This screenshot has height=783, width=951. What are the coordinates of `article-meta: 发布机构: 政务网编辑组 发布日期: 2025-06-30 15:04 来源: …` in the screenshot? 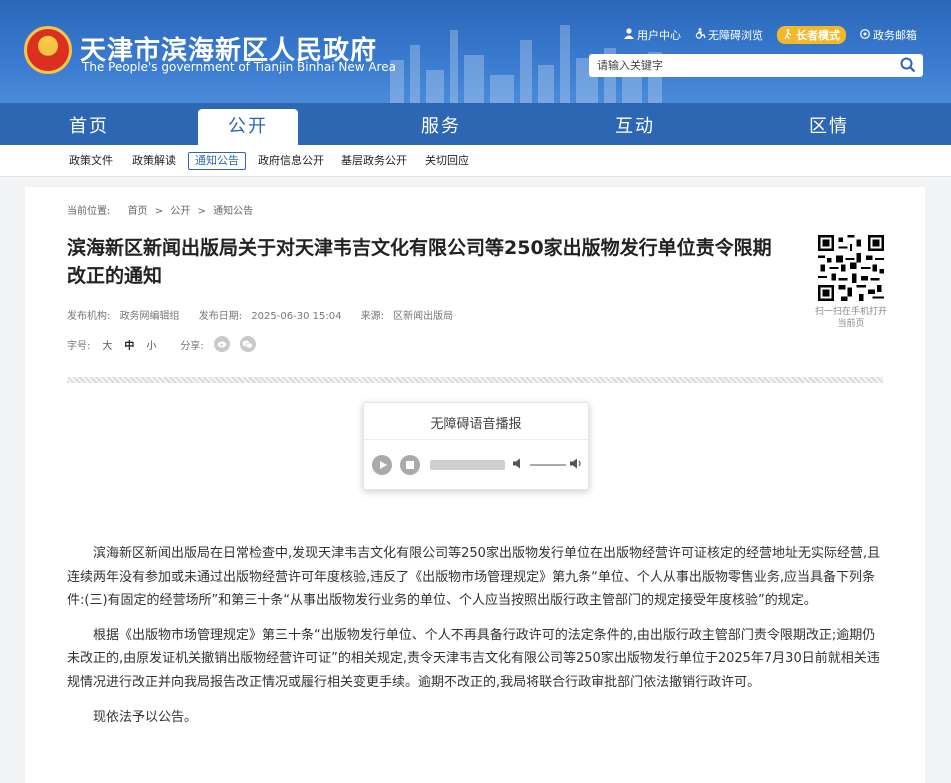 It's located at (268, 314).